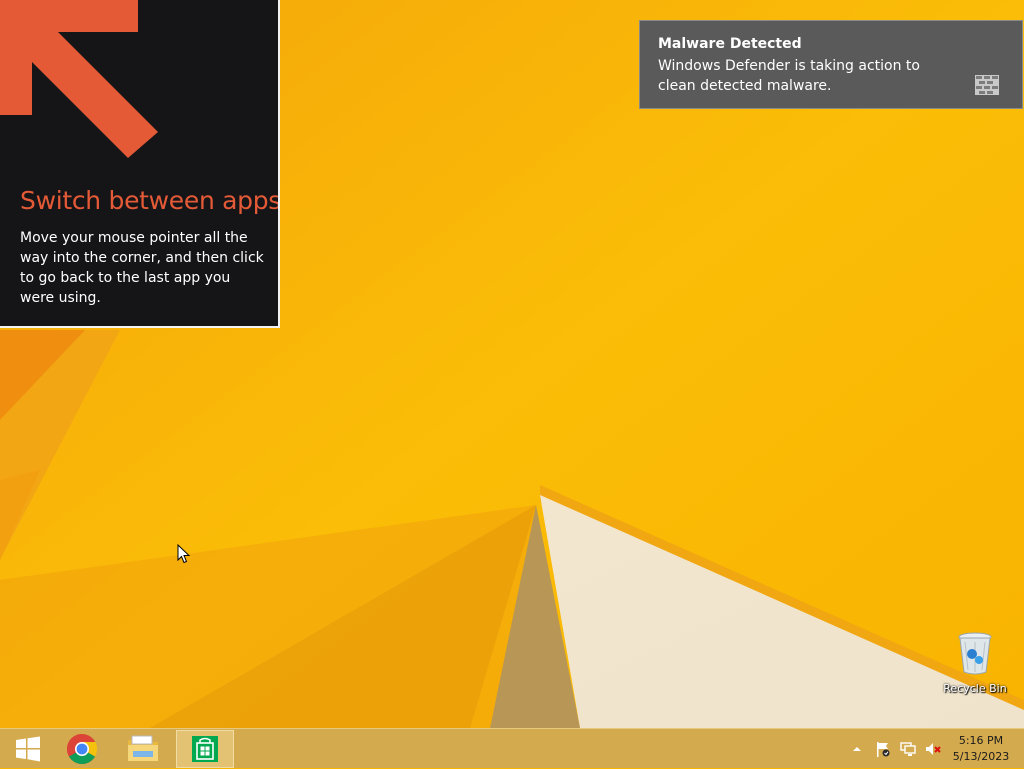  I want to click on system-tray, so click(896, 749).